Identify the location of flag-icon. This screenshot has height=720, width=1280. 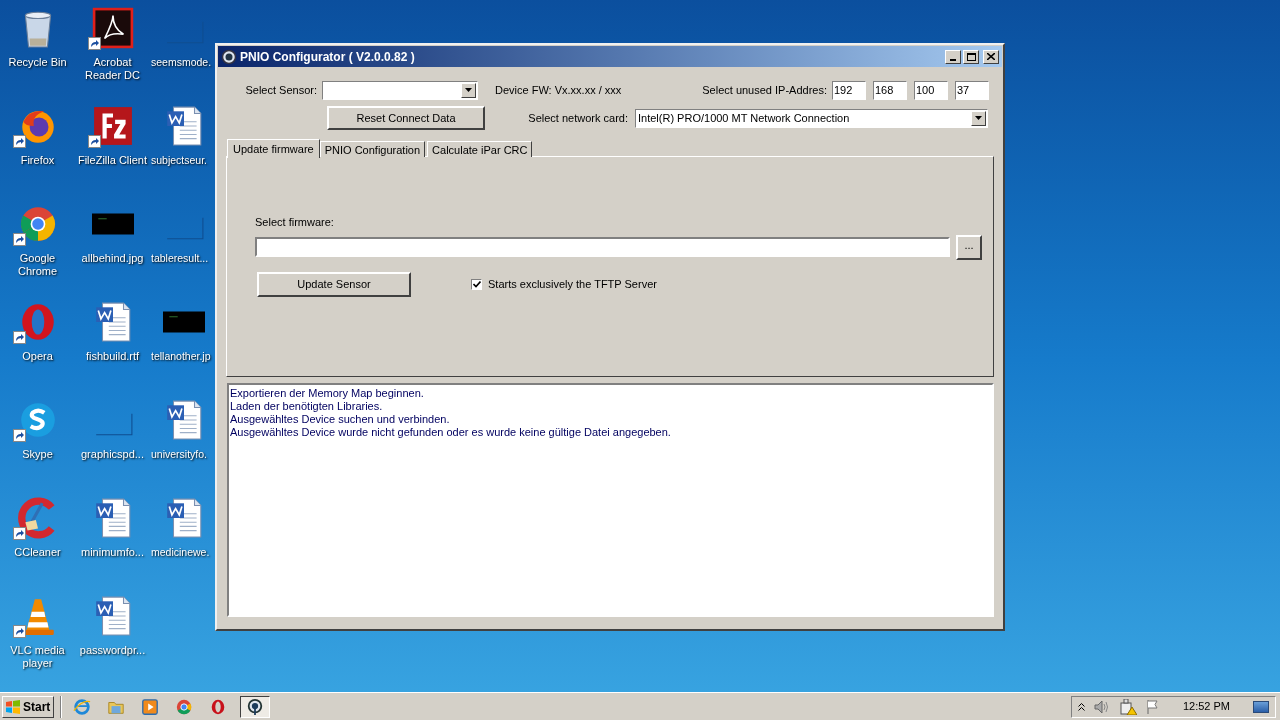
(1152, 706).